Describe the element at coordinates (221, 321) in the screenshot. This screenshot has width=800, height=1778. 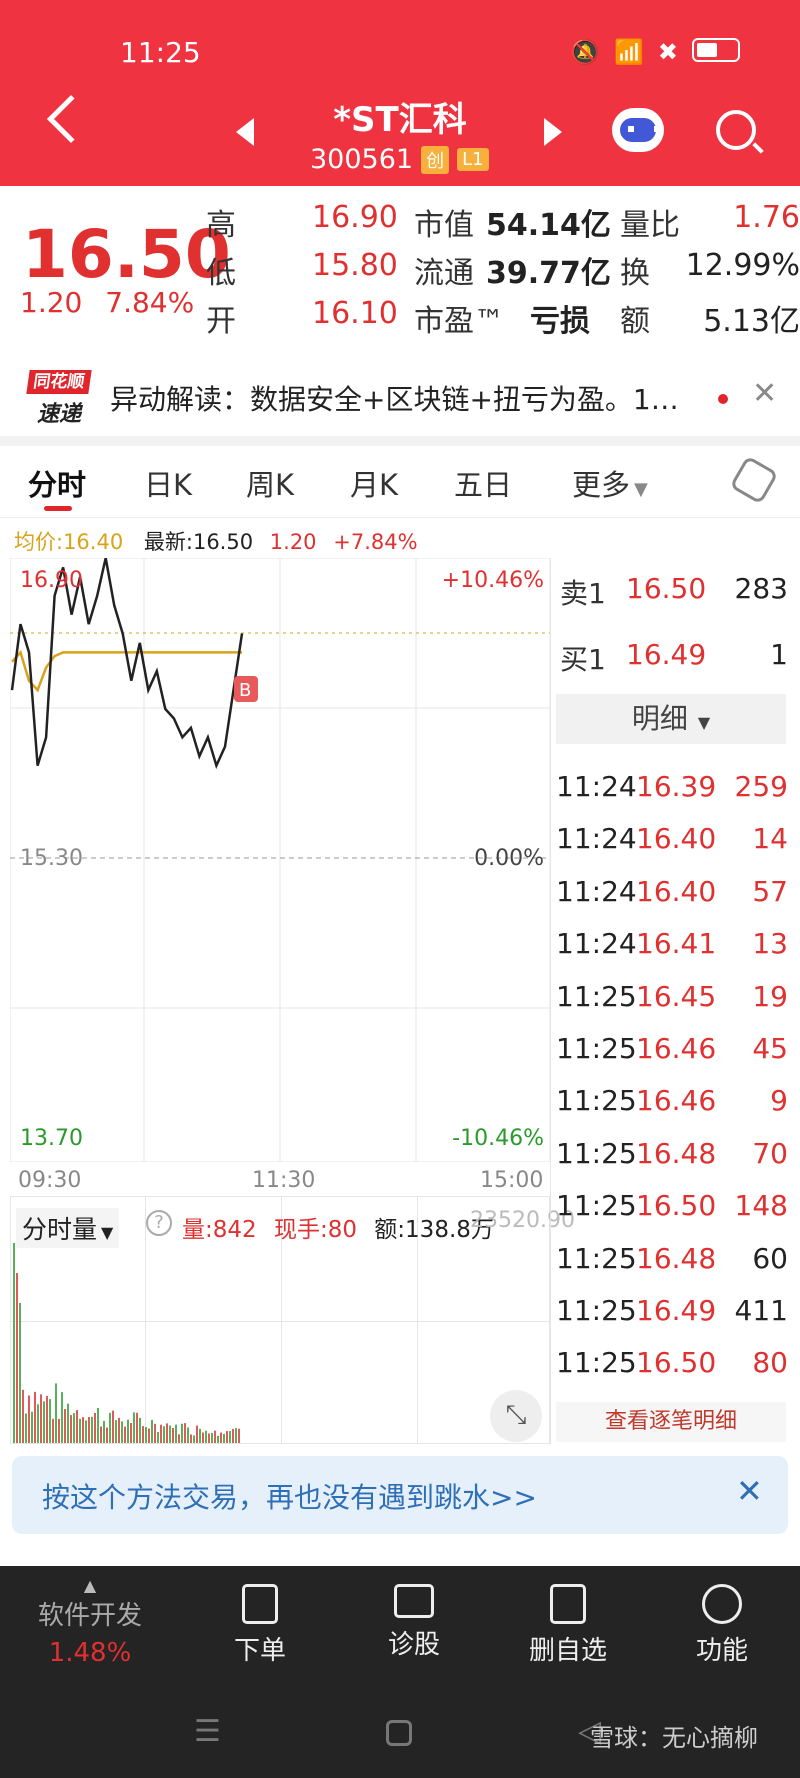
I see `open-label: 开` at that location.